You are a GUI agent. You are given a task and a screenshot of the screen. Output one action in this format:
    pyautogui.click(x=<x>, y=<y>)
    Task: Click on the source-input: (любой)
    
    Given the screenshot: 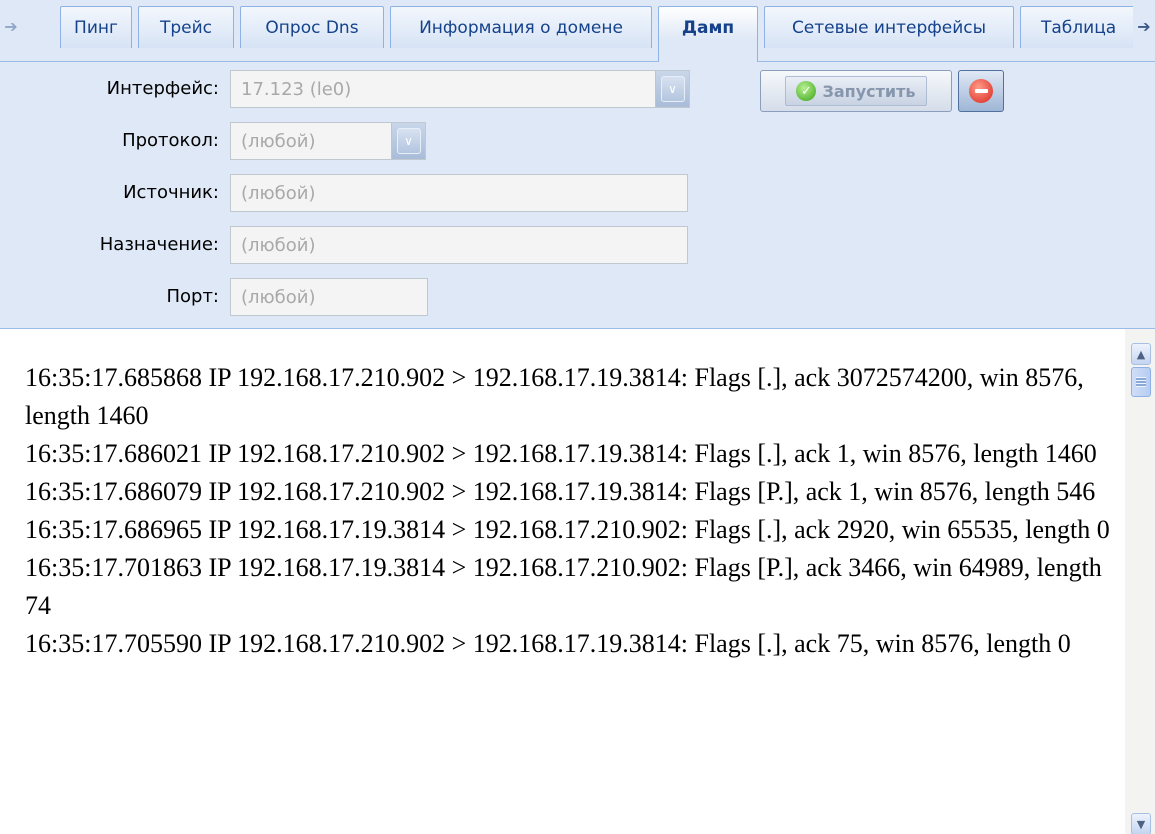 What is the action you would take?
    pyautogui.click(x=459, y=193)
    